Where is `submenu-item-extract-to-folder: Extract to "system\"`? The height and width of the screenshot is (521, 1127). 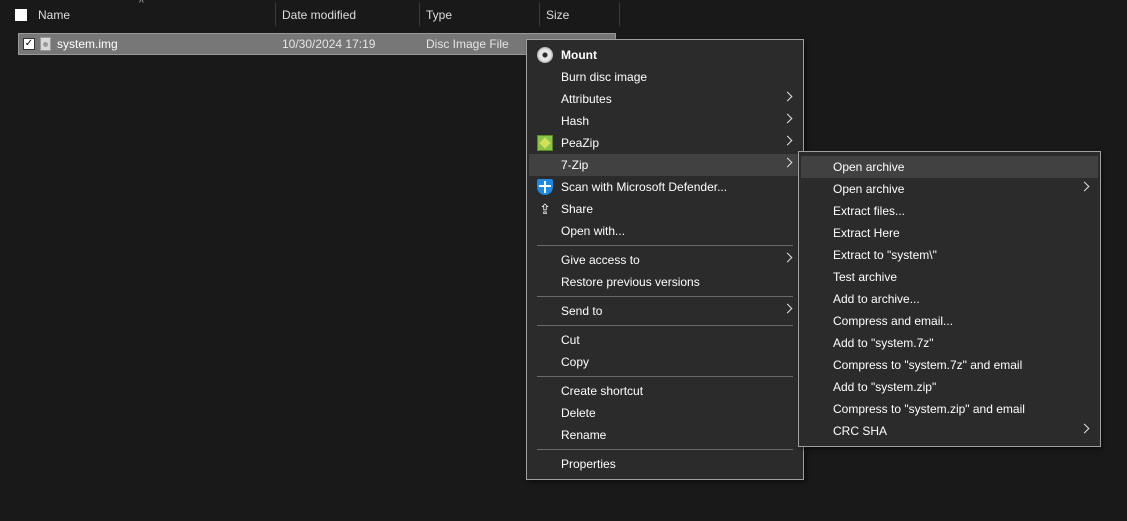
submenu-item-extract-to-folder: Extract to "system\" is located at coordinates (949, 255).